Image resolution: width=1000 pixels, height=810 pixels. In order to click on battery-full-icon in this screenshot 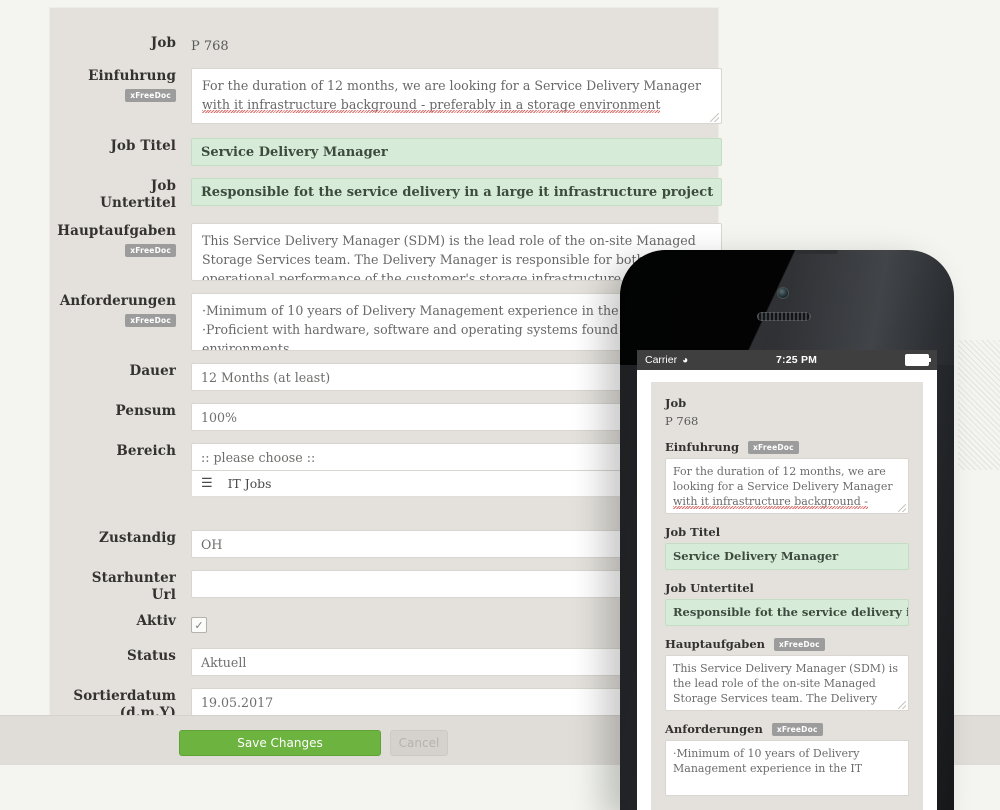, I will do `click(918, 360)`.